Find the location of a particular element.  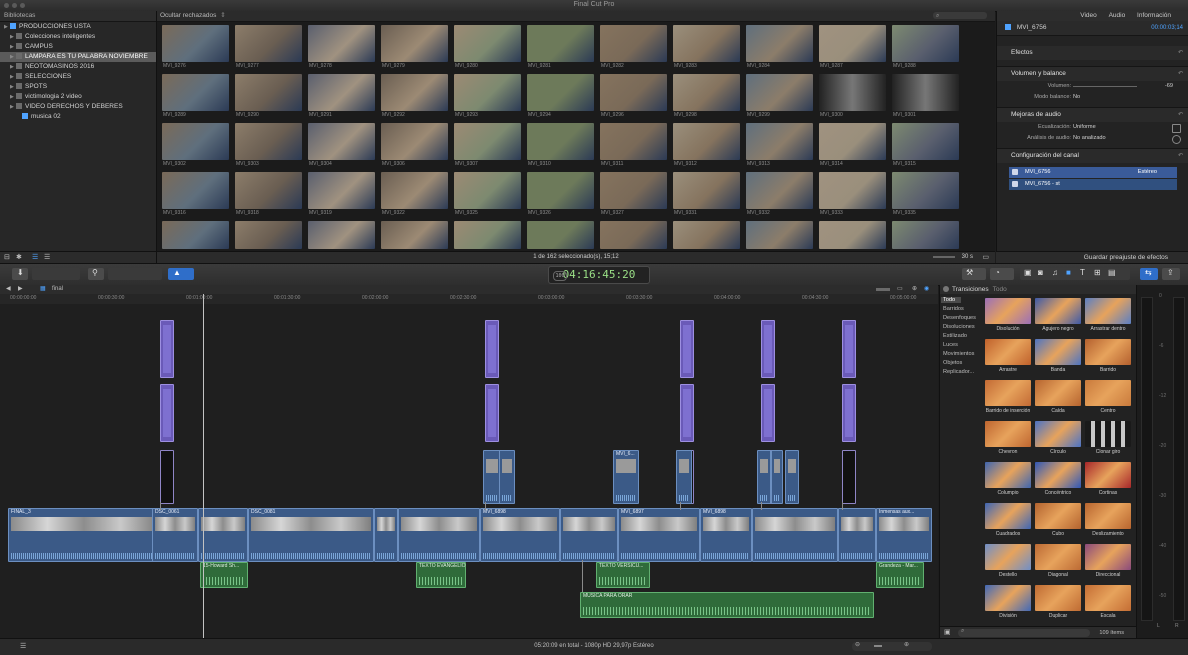

clip-thumbnail: MVI_9289 is located at coordinates (195, 97).